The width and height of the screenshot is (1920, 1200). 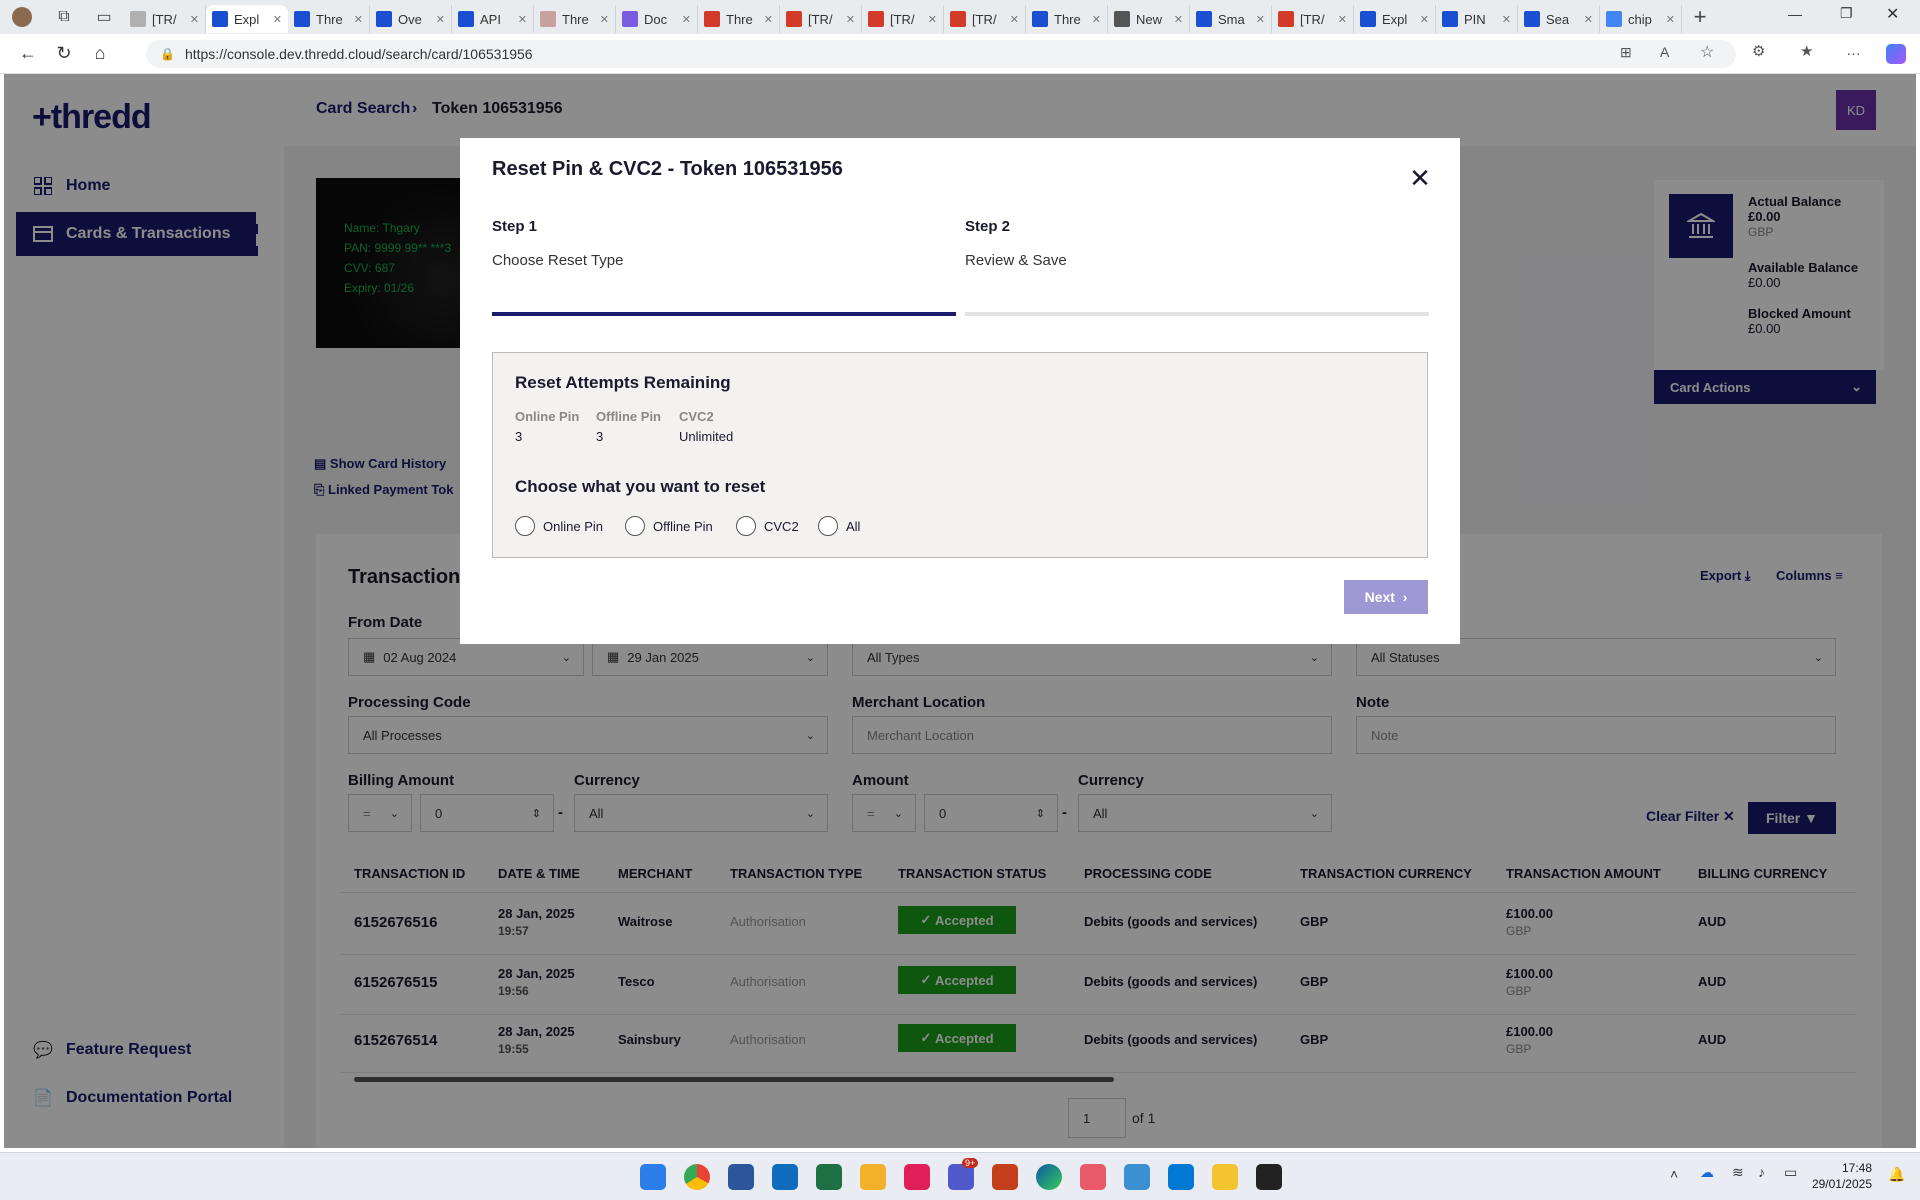 What do you see at coordinates (1559, 19) in the screenshot?
I see `browser-tab: Sea ✕` at bounding box center [1559, 19].